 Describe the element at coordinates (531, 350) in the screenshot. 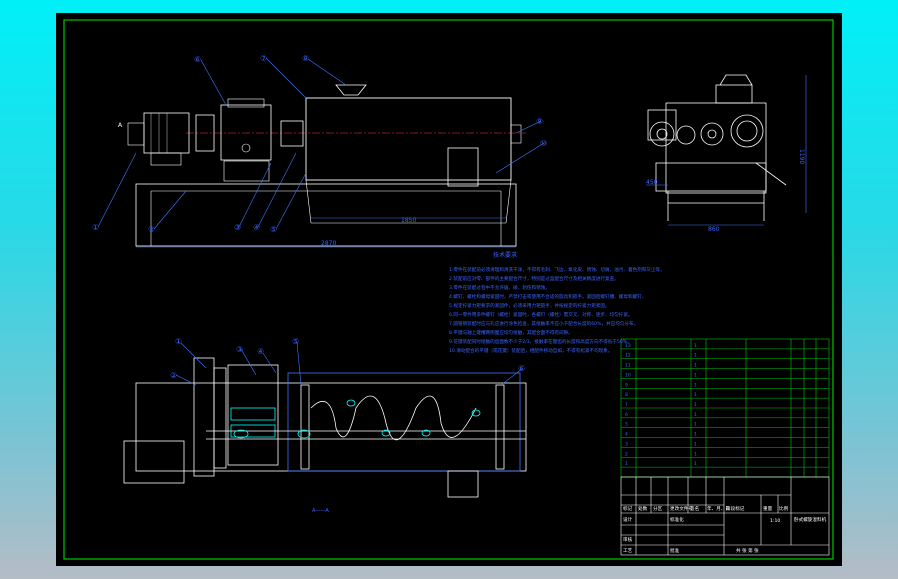

I see `tech-req-line: 10.滑动配合的平键（或花键）装配后，相配件移动自如，不得有松紧不均现象。` at that location.